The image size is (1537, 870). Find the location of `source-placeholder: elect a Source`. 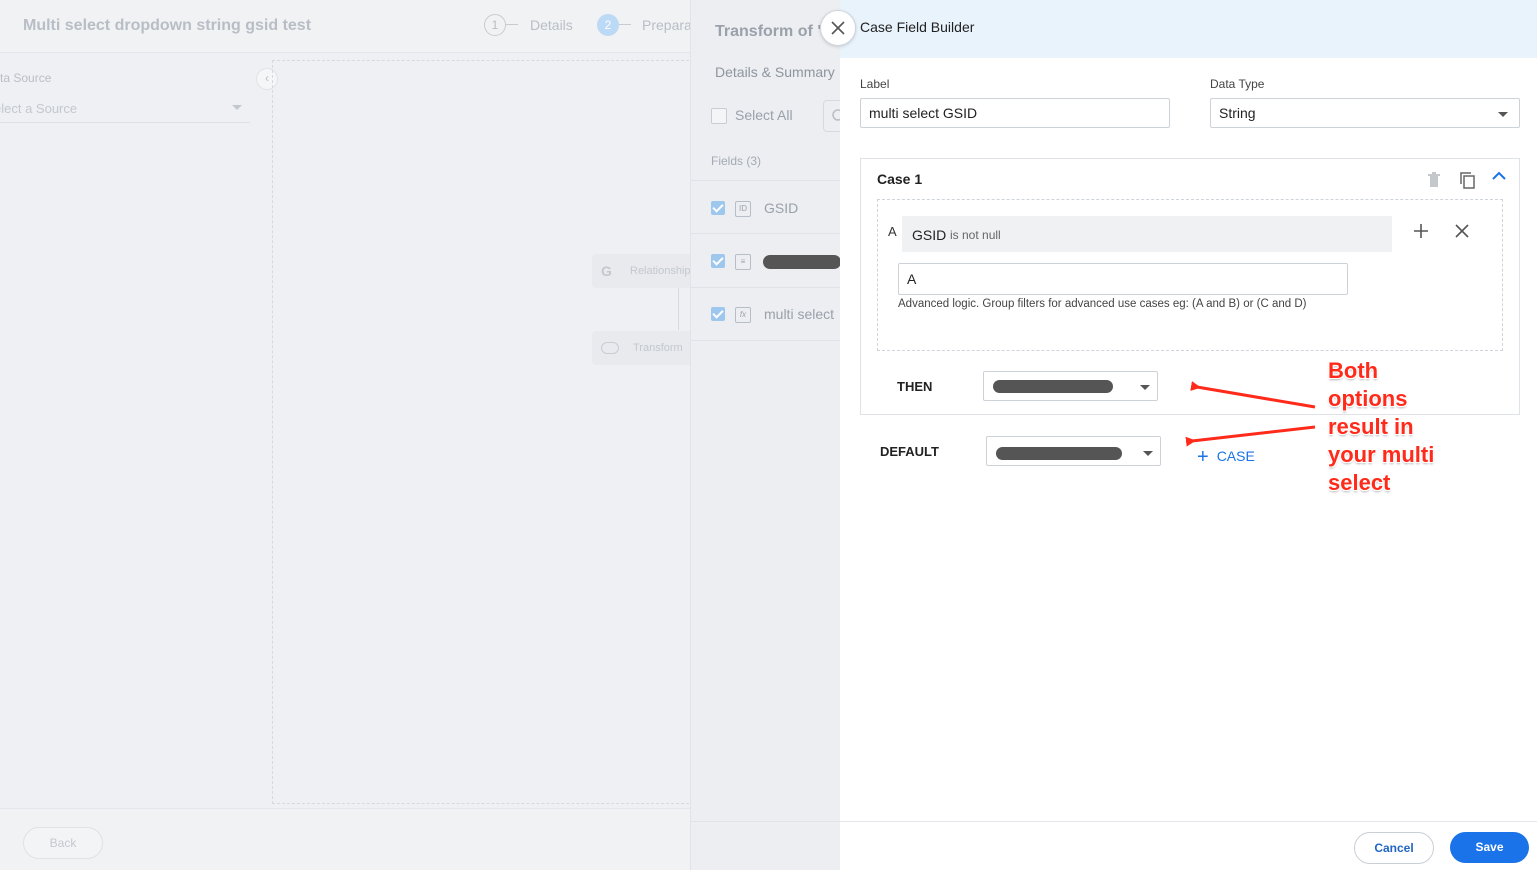

source-placeholder: elect a Source is located at coordinates (39, 108).